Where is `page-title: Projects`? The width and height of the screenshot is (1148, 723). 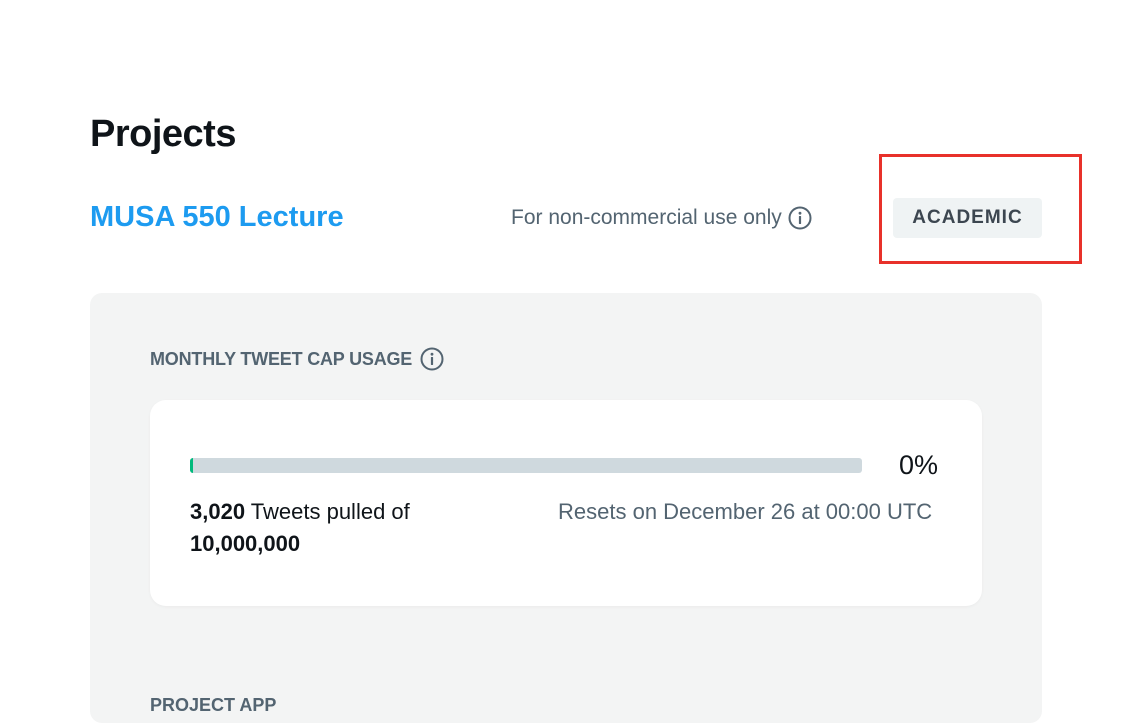
page-title: Projects is located at coordinates (163, 134).